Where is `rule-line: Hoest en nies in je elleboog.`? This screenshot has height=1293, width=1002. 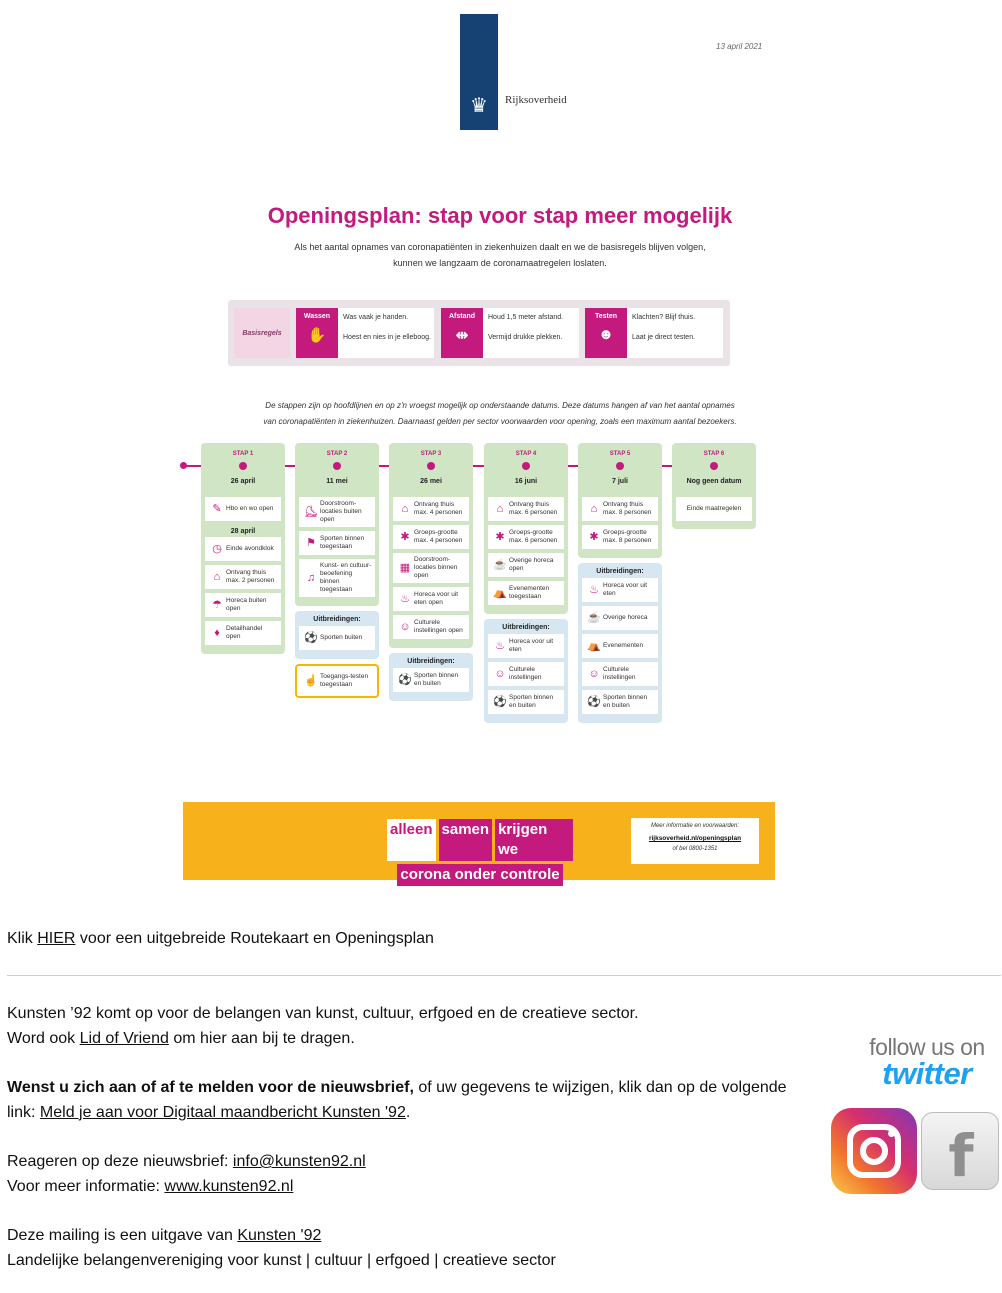
rule-line: Hoest en nies in je elleboog. is located at coordinates (387, 337).